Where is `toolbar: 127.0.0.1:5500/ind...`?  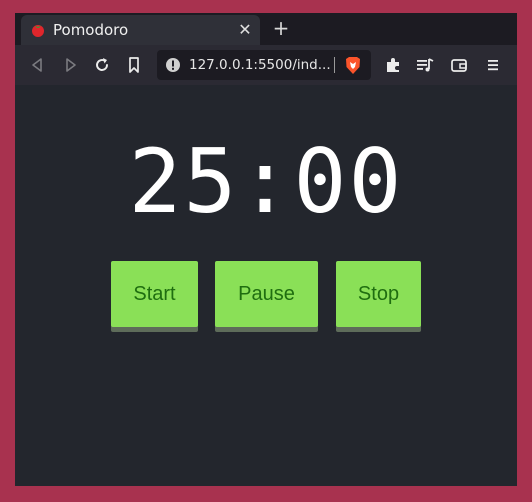
toolbar: 127.0.0.1:5500/ind... is located at coordinates (266, 65).